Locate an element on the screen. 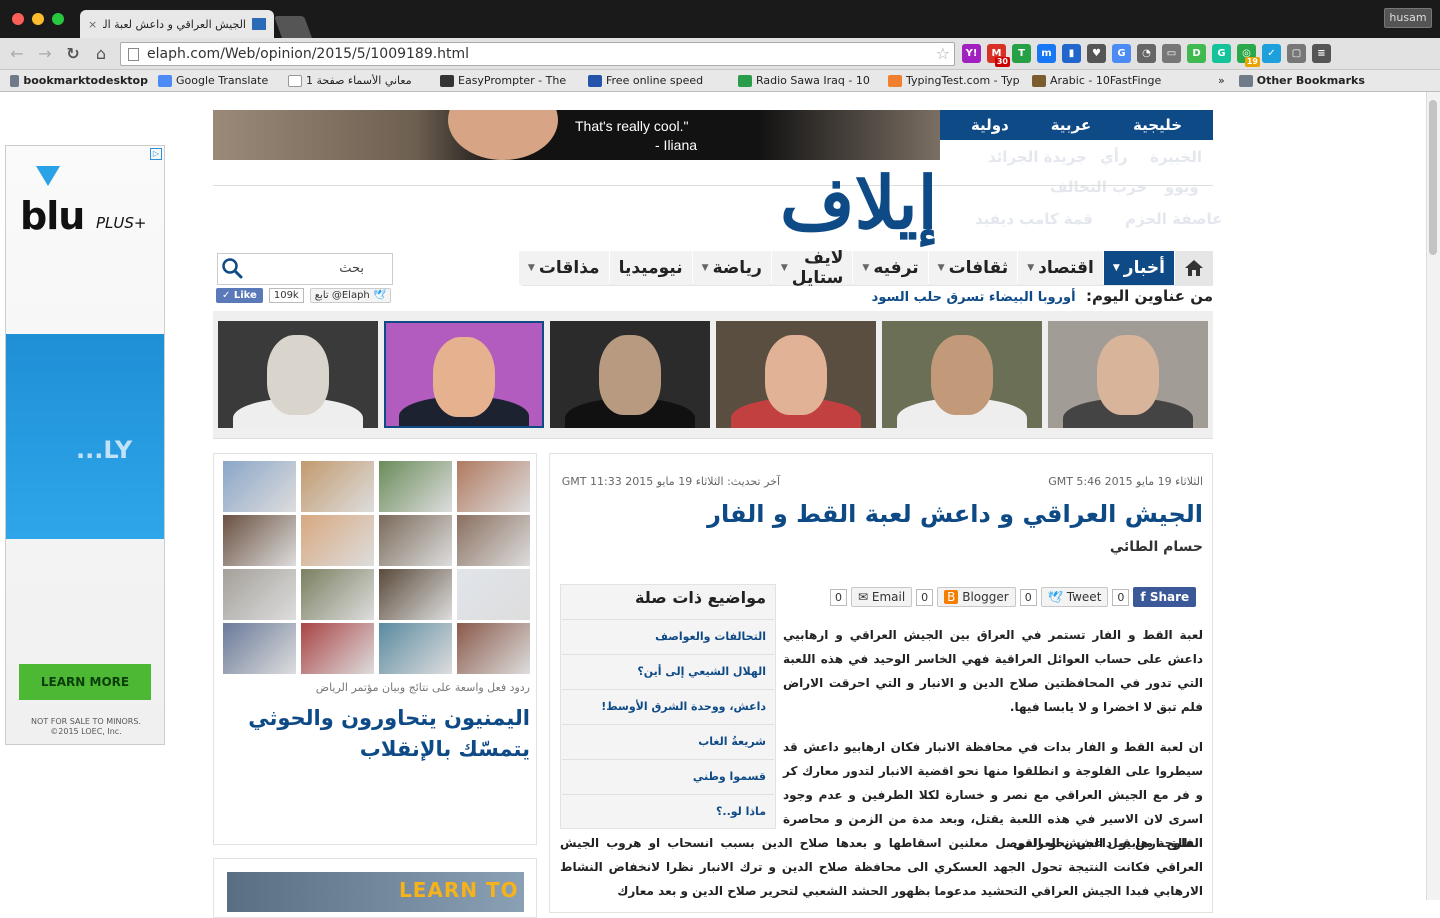 The image size is (1440, 918). nav-item: مذاقات ▼ is located at coordinates (563, 268).